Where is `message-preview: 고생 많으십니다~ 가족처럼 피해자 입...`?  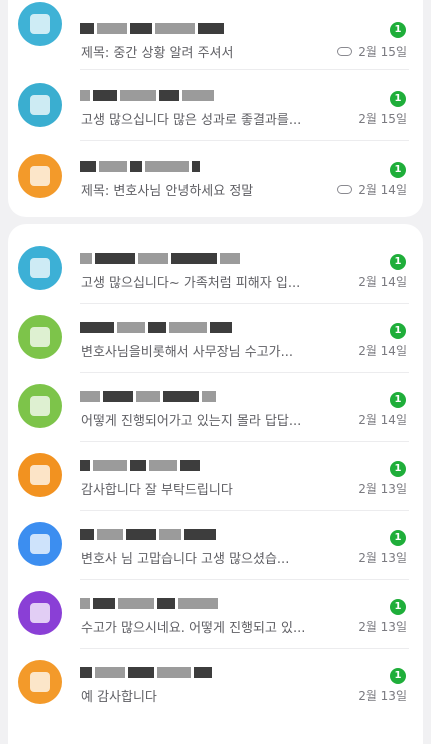
message-preview: 고생 많으십니다~ 가족처럼 피해자 입... is located at coordinates (191, 283).